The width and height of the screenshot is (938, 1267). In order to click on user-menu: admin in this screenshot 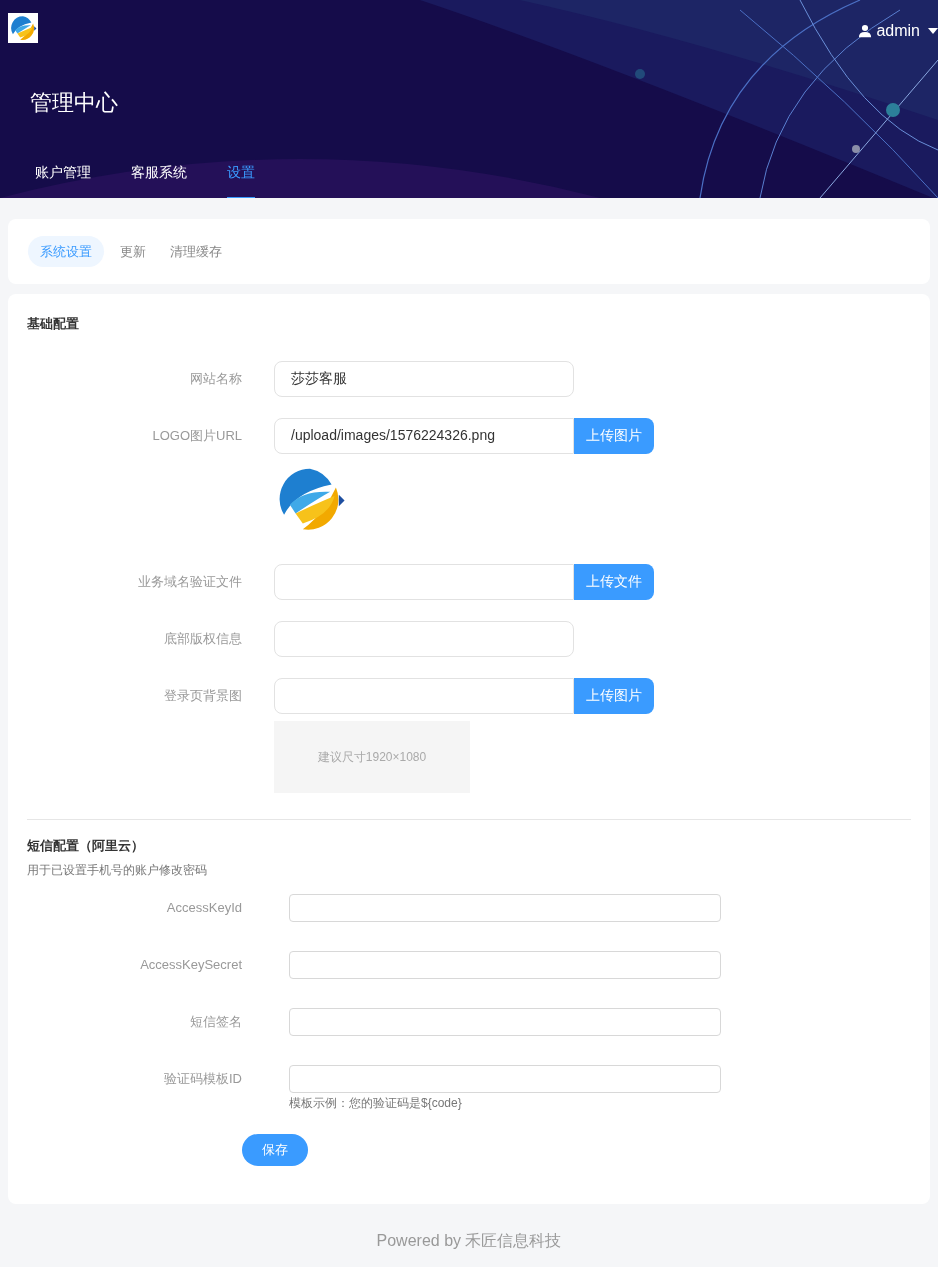, I will do `click(898, 31)`.